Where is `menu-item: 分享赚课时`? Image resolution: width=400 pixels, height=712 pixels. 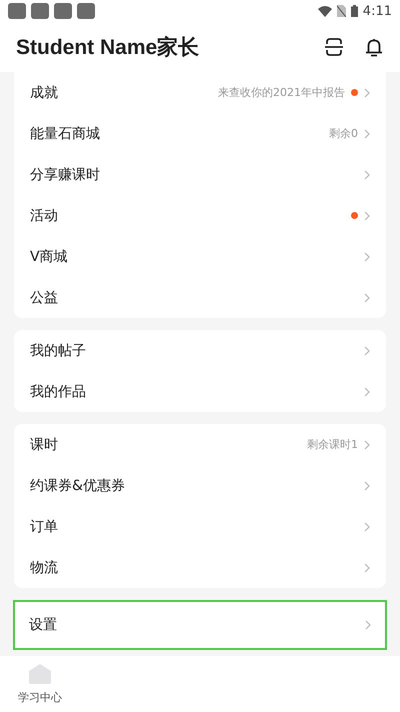
menu-item: 分享赚课时 is located at coordinates (200, 174).